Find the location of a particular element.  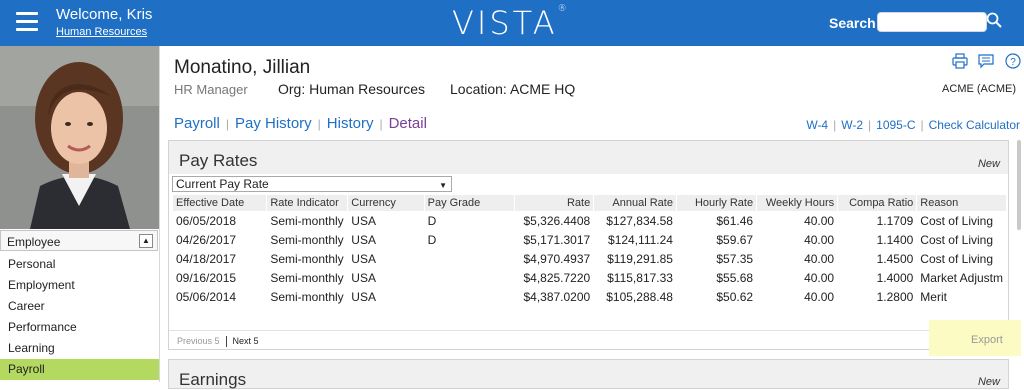

column-header: Pay Grade is located at coordinates (469, 203).